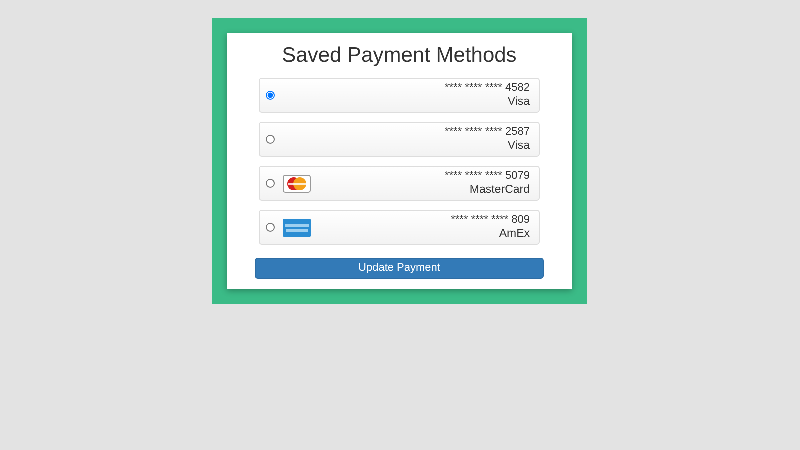 The image size is (800, 450). What do you see at coordinates (399, 140) in the screenshot?
I see `payment-method-option: **** **** **** 2587 Visa` at bounding box center [399, 140].